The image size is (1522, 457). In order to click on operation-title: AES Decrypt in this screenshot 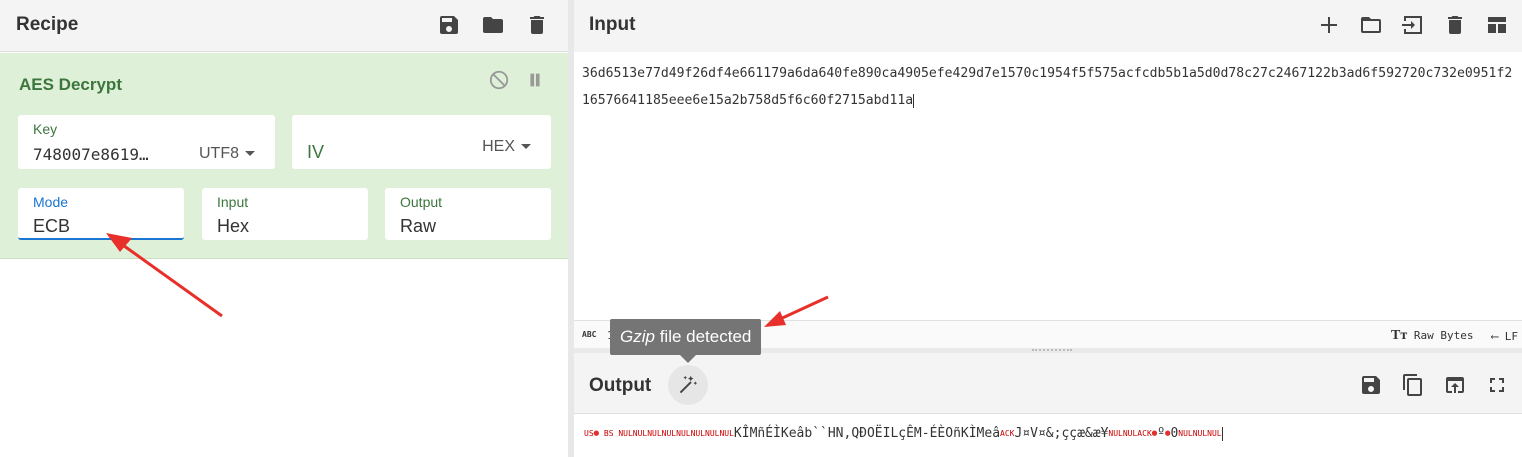, I will do `click(70, 84)`.